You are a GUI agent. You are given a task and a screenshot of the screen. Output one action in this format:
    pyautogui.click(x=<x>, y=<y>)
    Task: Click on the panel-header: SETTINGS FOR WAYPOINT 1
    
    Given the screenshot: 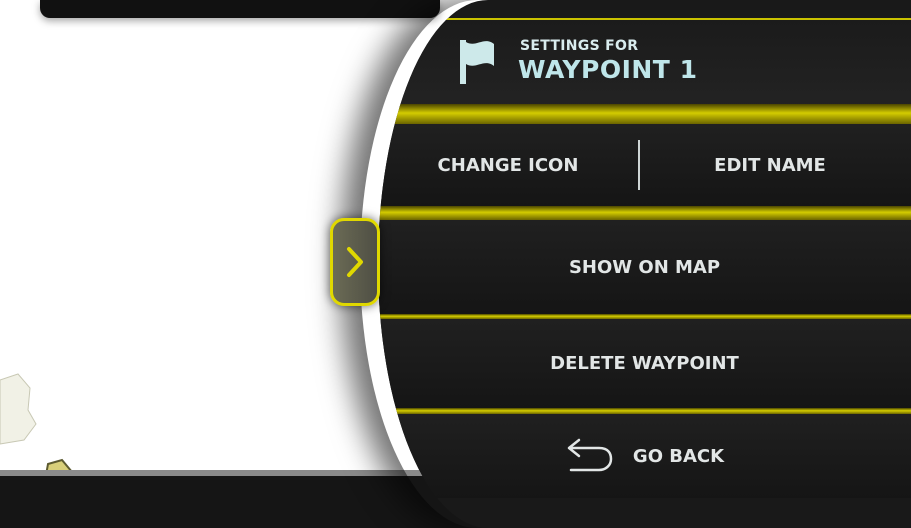 What is the action you would take?
    pyautogui.click(x=644, y=63)
    